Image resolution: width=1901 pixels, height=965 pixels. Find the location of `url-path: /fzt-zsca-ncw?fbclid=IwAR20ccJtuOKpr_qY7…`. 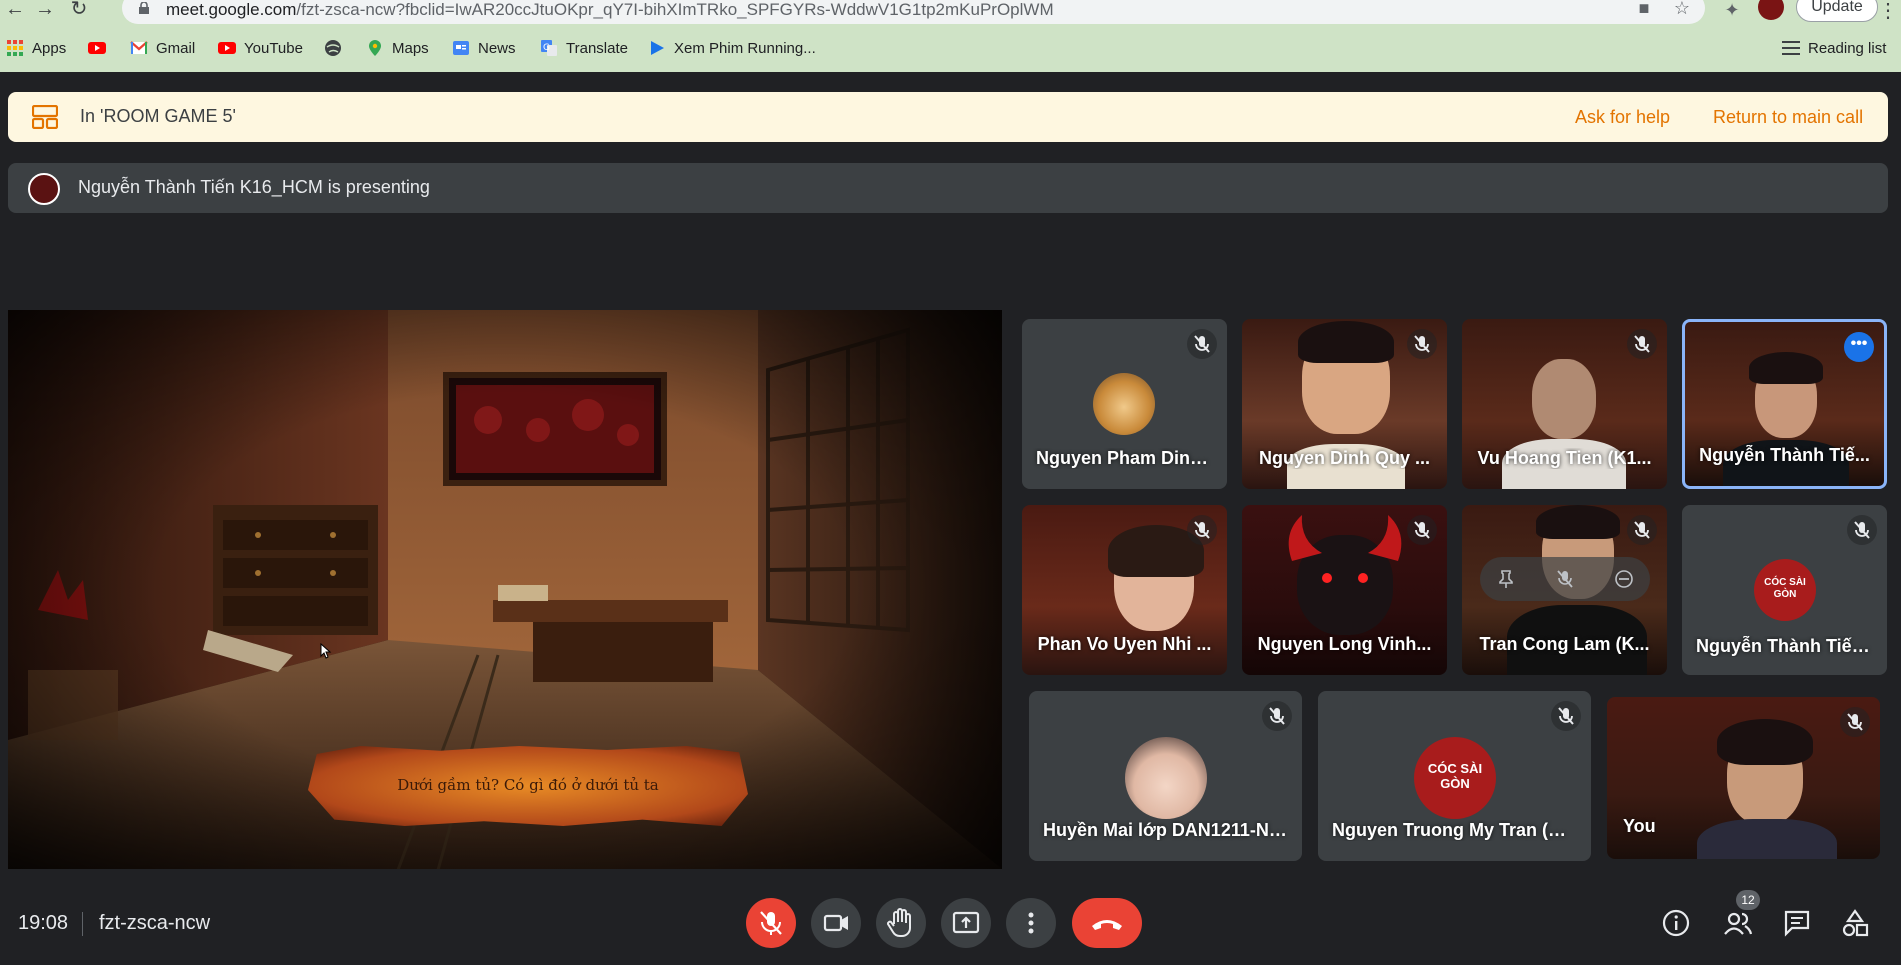

url-path: /fzt-zsca-ncw?fbclid=IwAR20ccJtuOKpr_qY7… is located at coordinates (675, 9).